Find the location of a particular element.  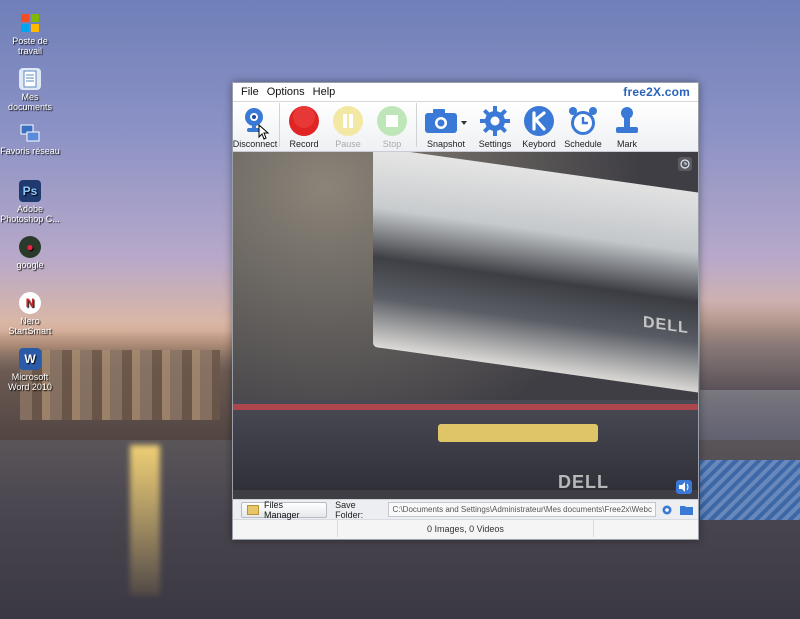

stop-button: Stop is located at coordinates (392, 127).